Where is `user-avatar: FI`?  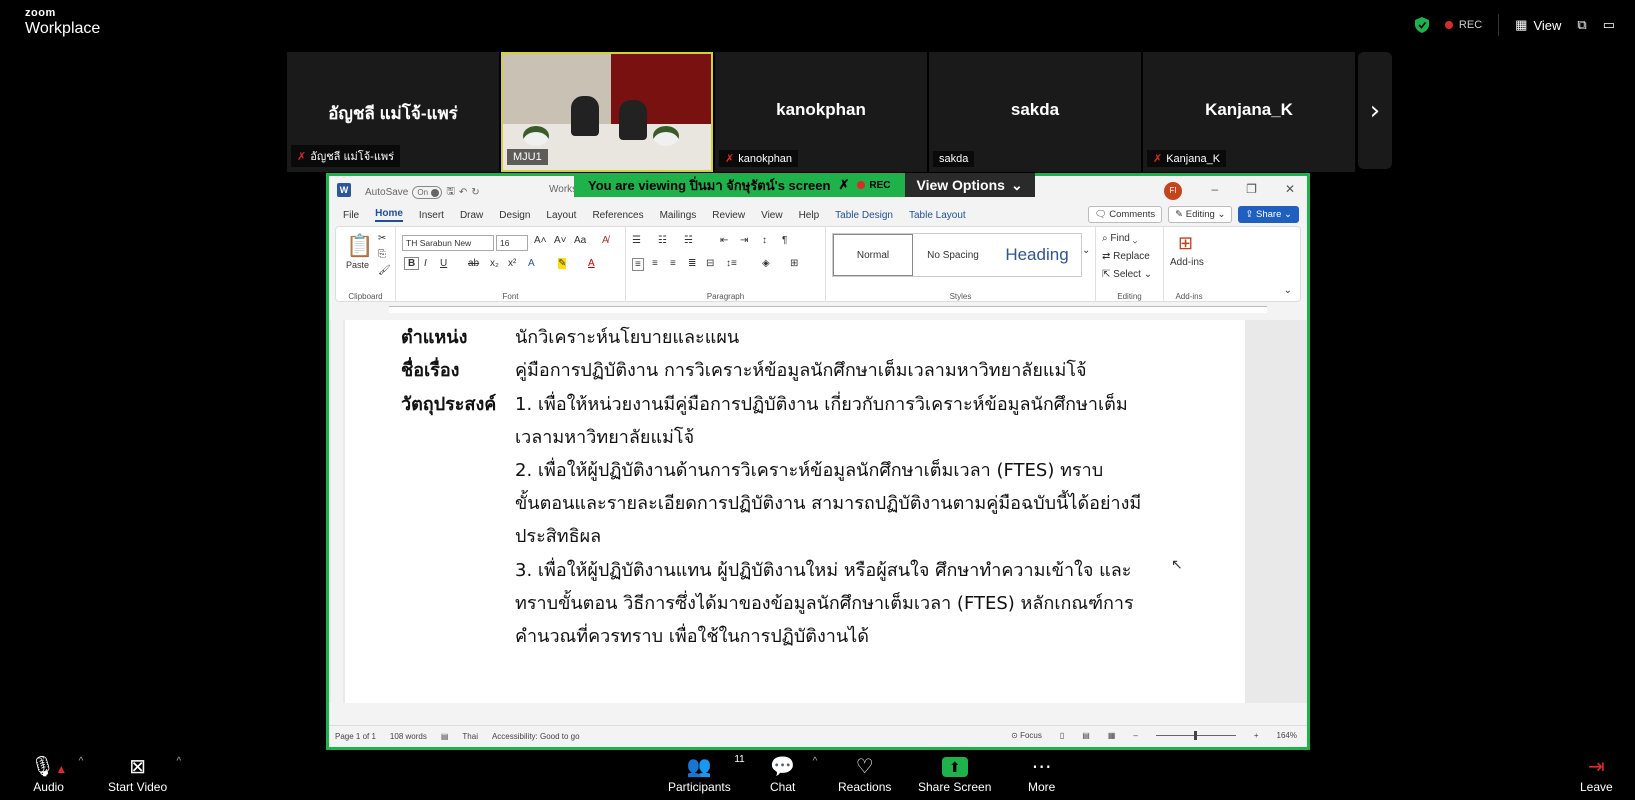
user-avatar: FI is located at coordinates (1173, 191).